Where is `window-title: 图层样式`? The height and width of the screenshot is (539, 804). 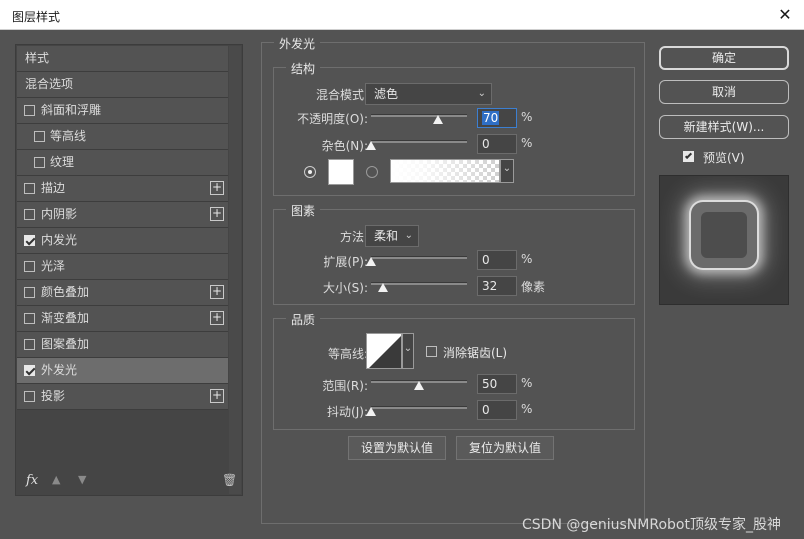 window-title: 图层样式 is located at coordinates (36, 17).